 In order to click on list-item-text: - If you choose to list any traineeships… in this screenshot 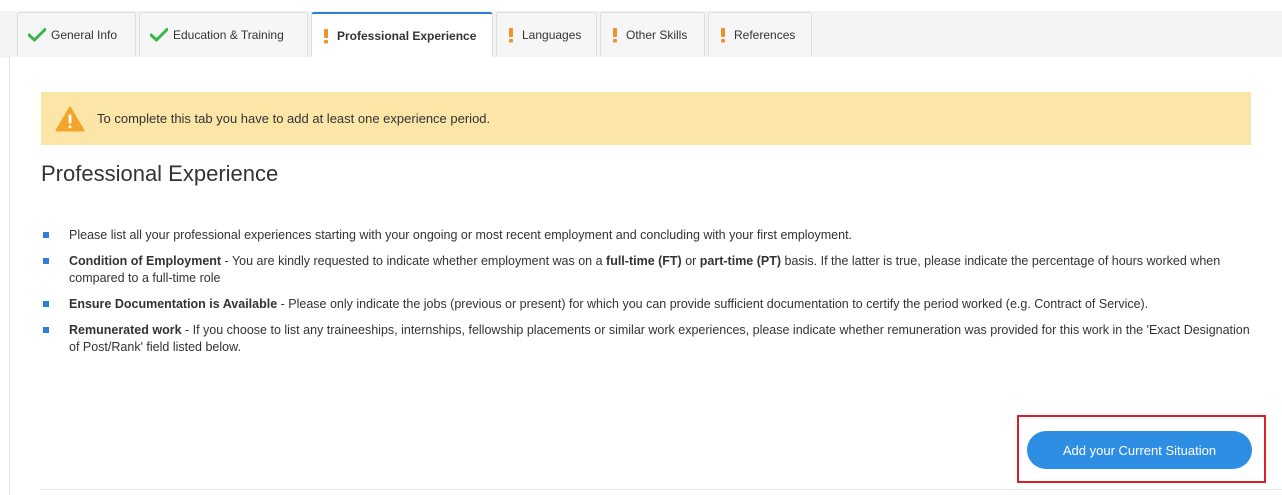, I will do `click(659, 338)`.